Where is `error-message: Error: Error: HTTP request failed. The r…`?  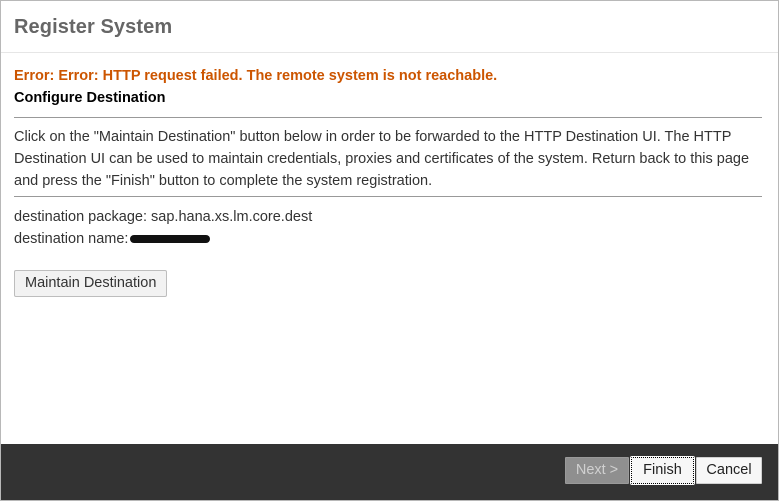 error-message: Error: Error: HTTP request failed. The r… is located at coordinates (256, 76).